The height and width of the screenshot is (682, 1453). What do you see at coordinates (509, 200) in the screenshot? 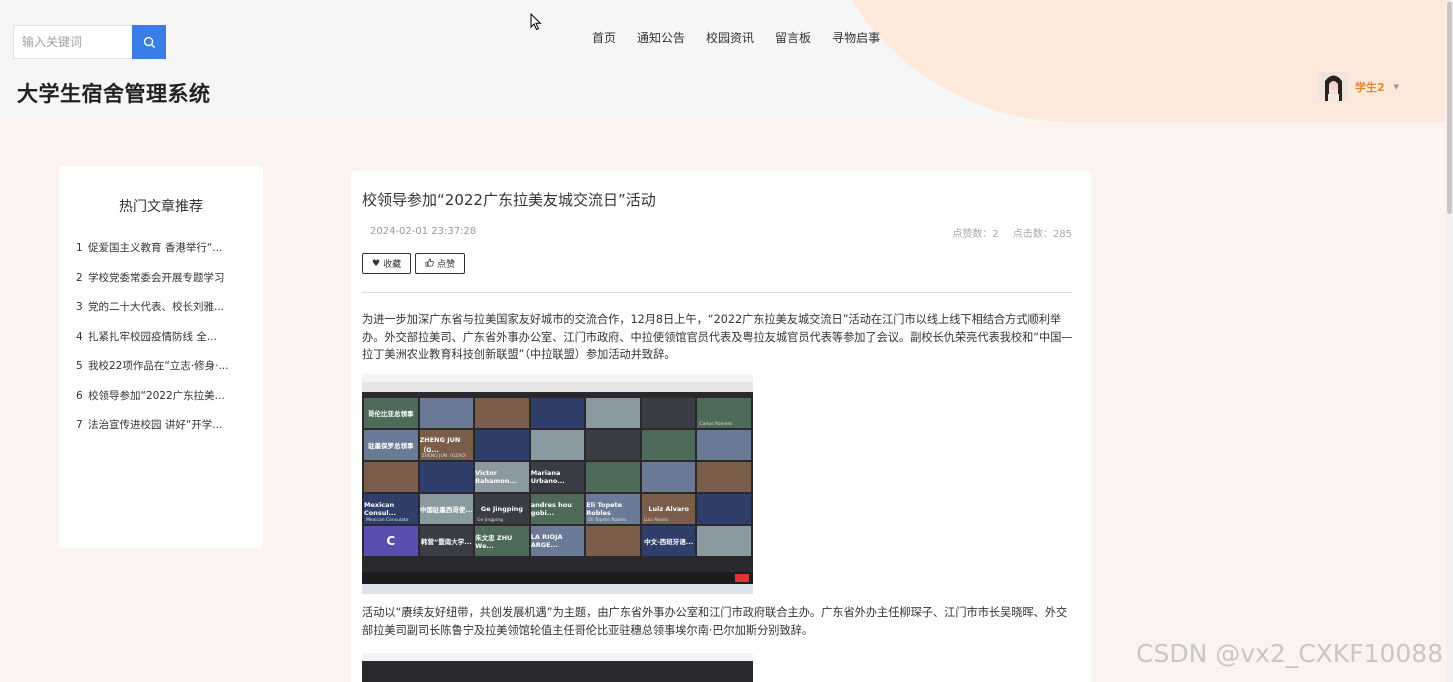
I see `article-title: 校领导参加“2022广东拉美友城交流日”活动` at bounding box center [509, 200].